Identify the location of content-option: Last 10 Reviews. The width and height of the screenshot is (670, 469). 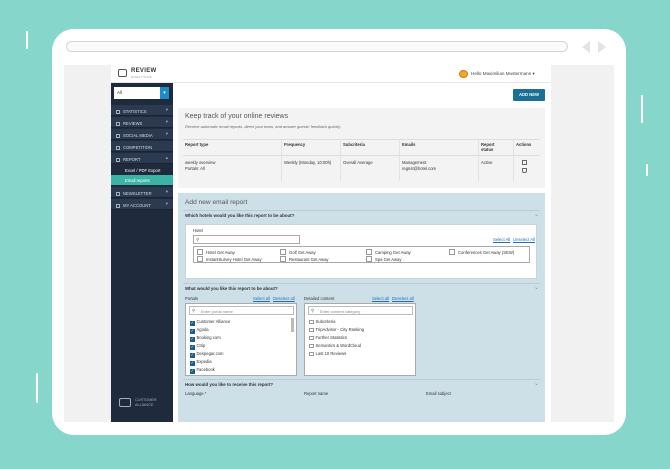
(327, 353).